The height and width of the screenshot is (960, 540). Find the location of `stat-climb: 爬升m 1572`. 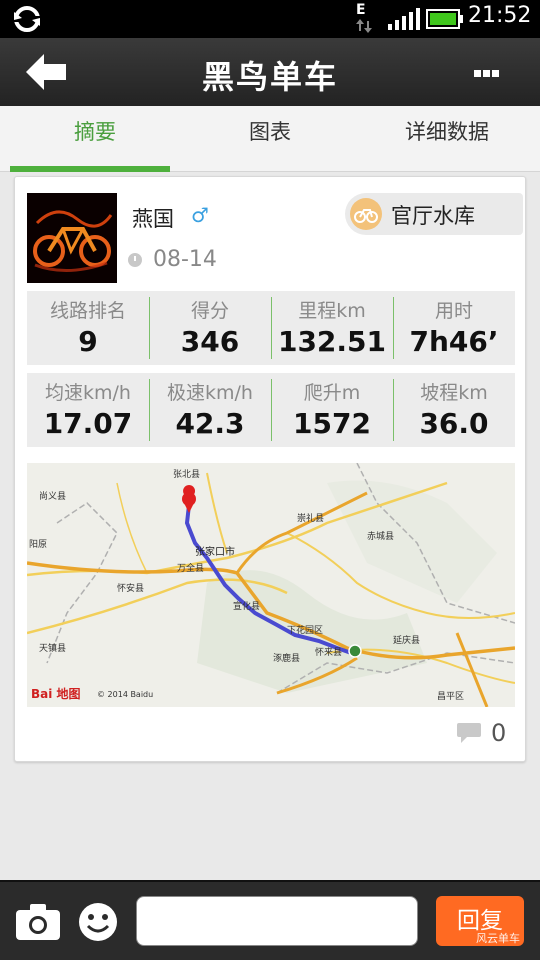

stat-climb: 爬升m 1572 is located at coordinates (332, 410).